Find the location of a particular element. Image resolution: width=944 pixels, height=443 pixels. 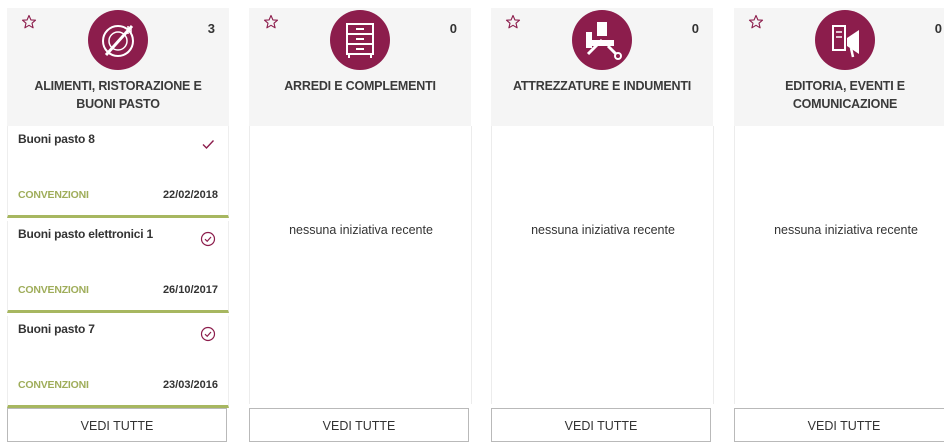

food-plate-icon is located at coordinates (118, 40).